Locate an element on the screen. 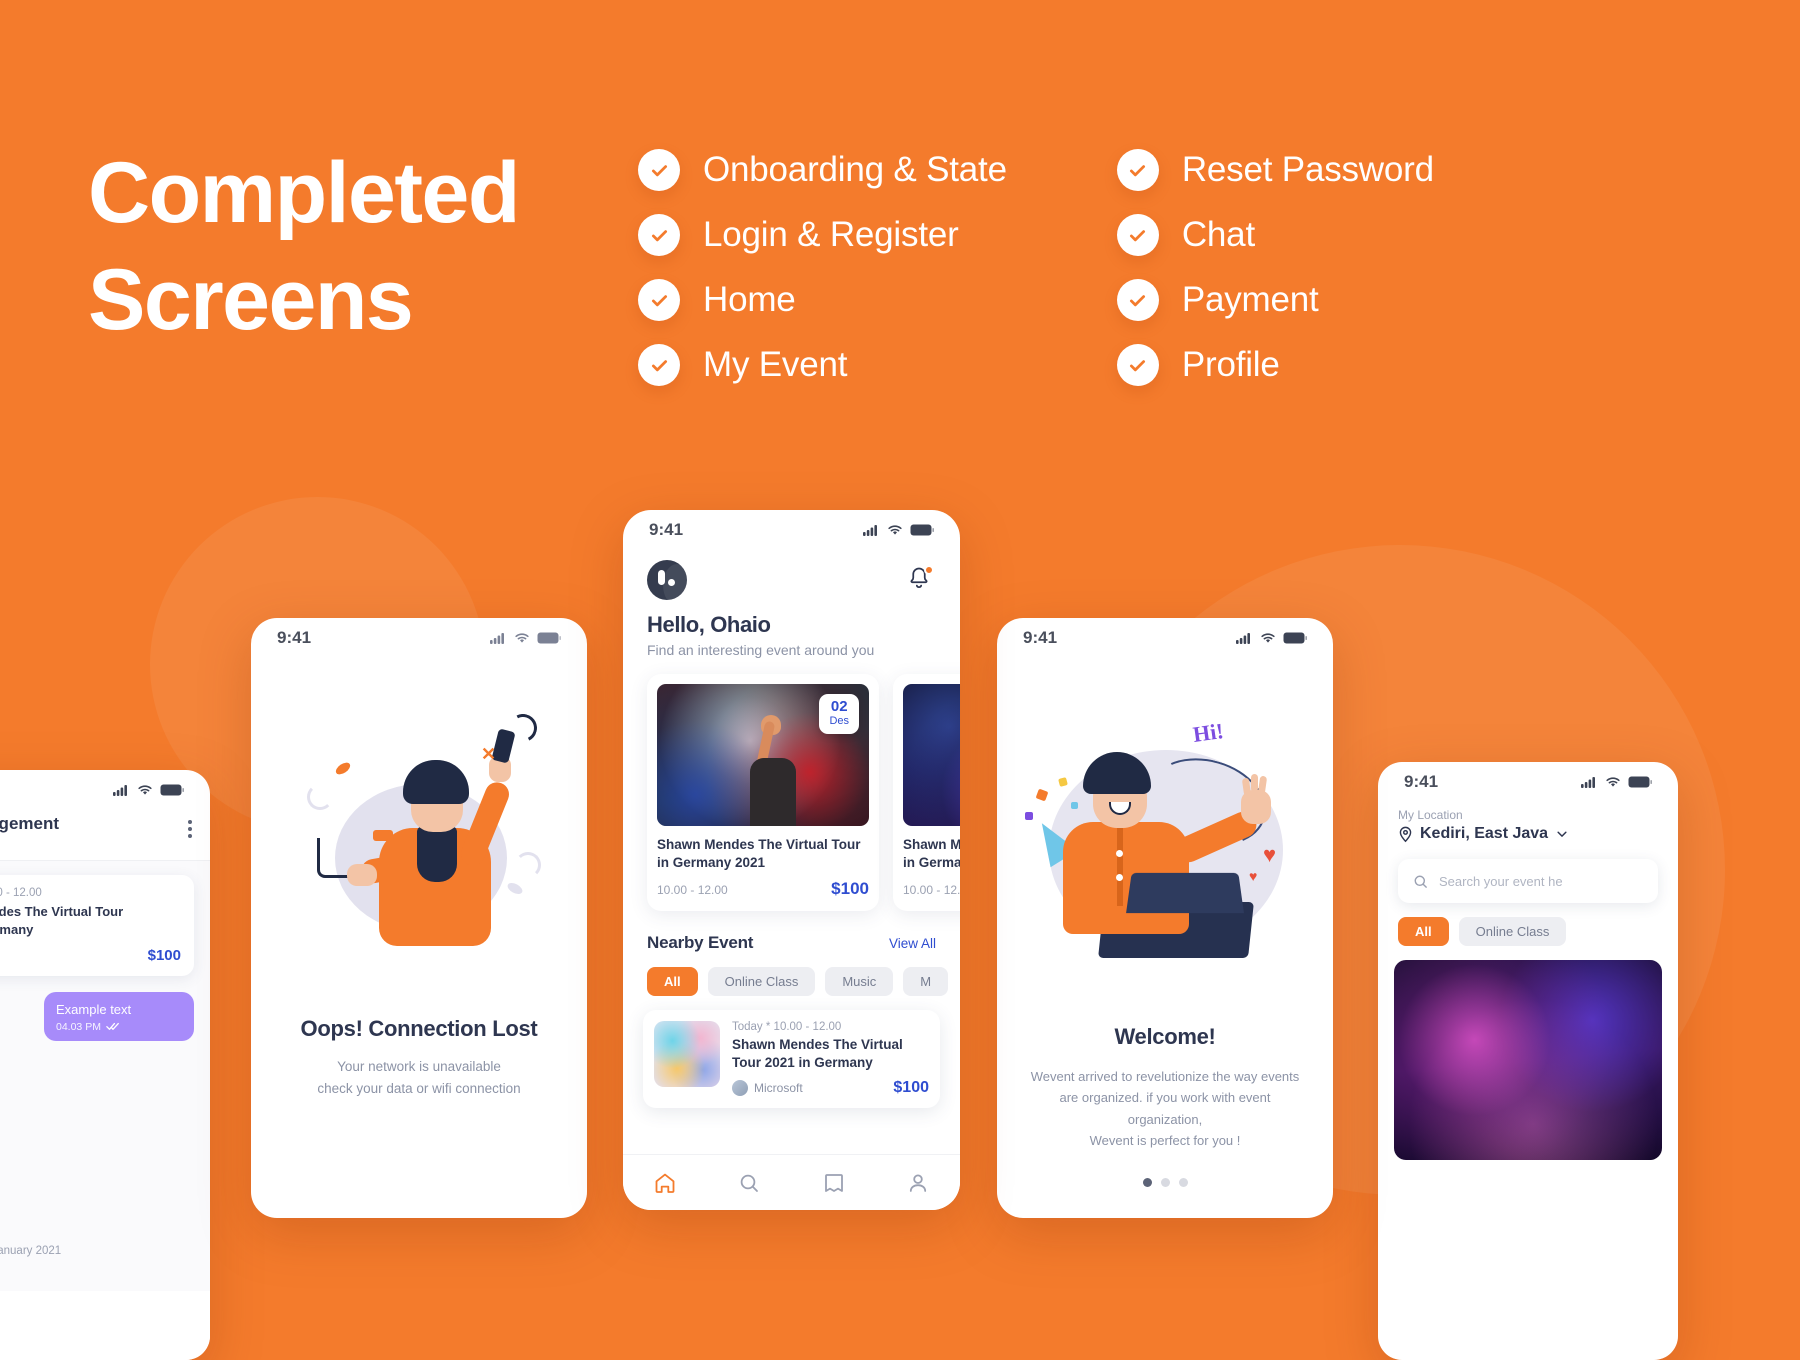 This screenshot has width=1800, height=1360. location-value: Kediri, East Java is located at coordinates (1484, 833).